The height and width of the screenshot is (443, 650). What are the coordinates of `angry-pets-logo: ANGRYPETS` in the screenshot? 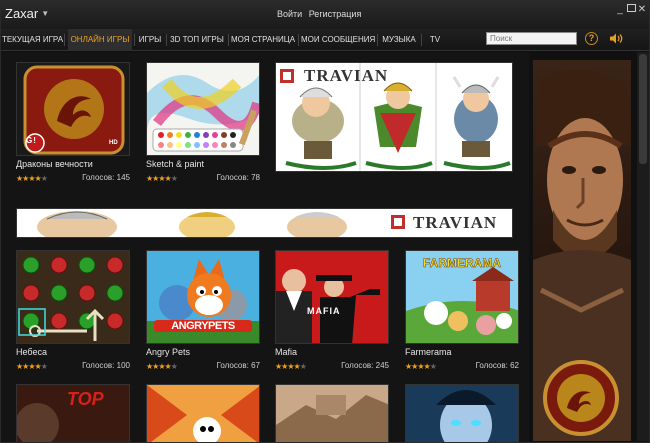 It's located at (203, 326).